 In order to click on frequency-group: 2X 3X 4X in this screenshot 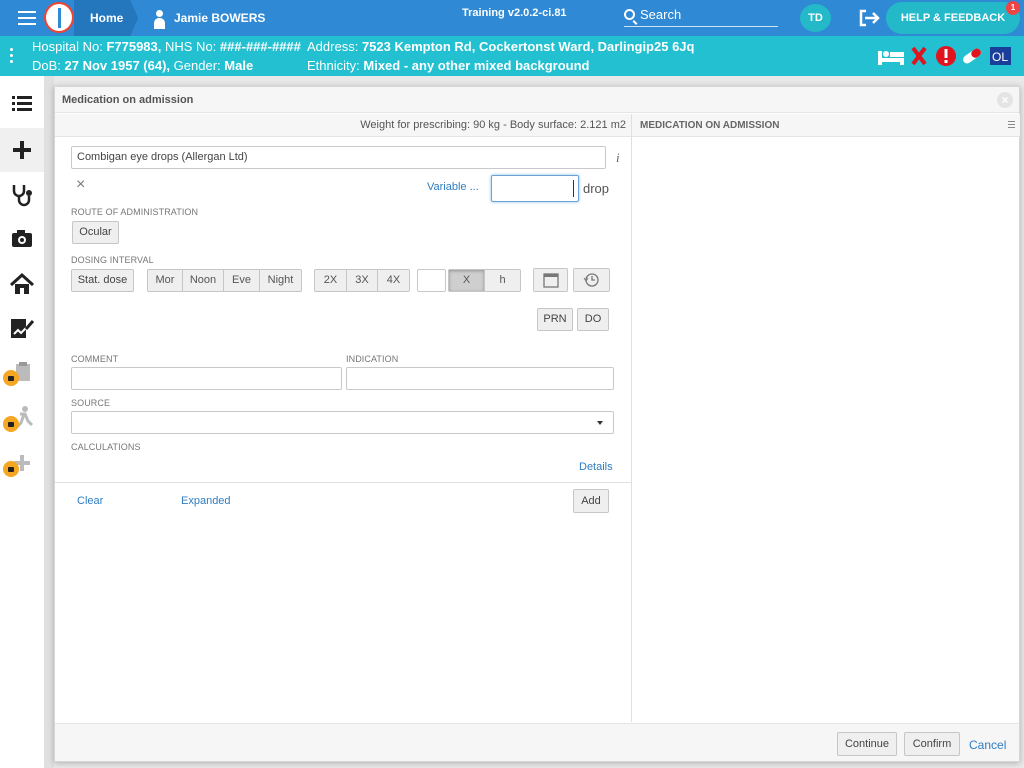, I will do `click(362, 280)`.